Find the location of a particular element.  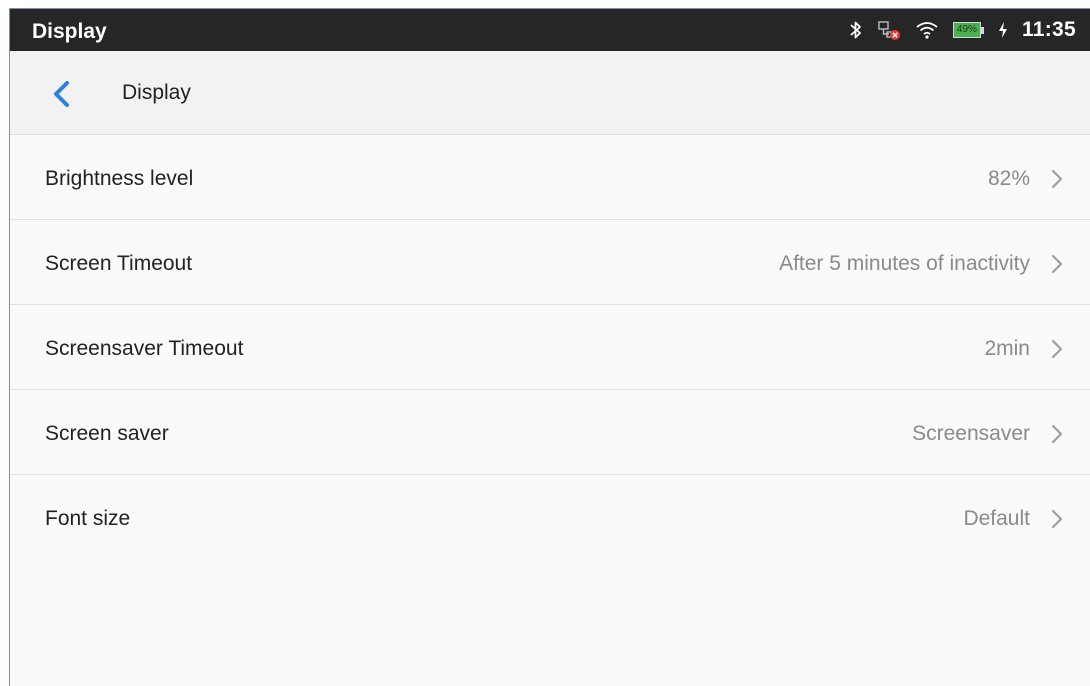

status-bar-icons: 49% 11:35 is located at coordinates (962, 30).